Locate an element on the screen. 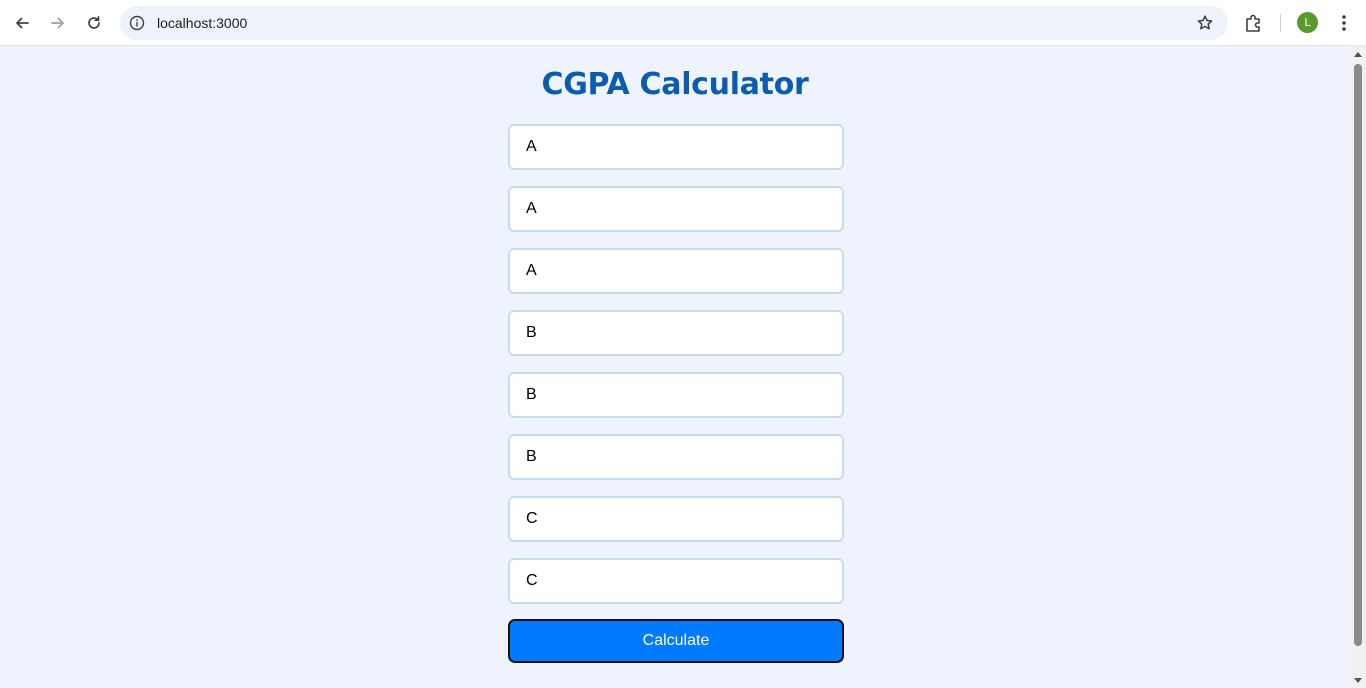 The height and width of the screenshot is (688, 1366). back-button is located at coordinates (22, 23).